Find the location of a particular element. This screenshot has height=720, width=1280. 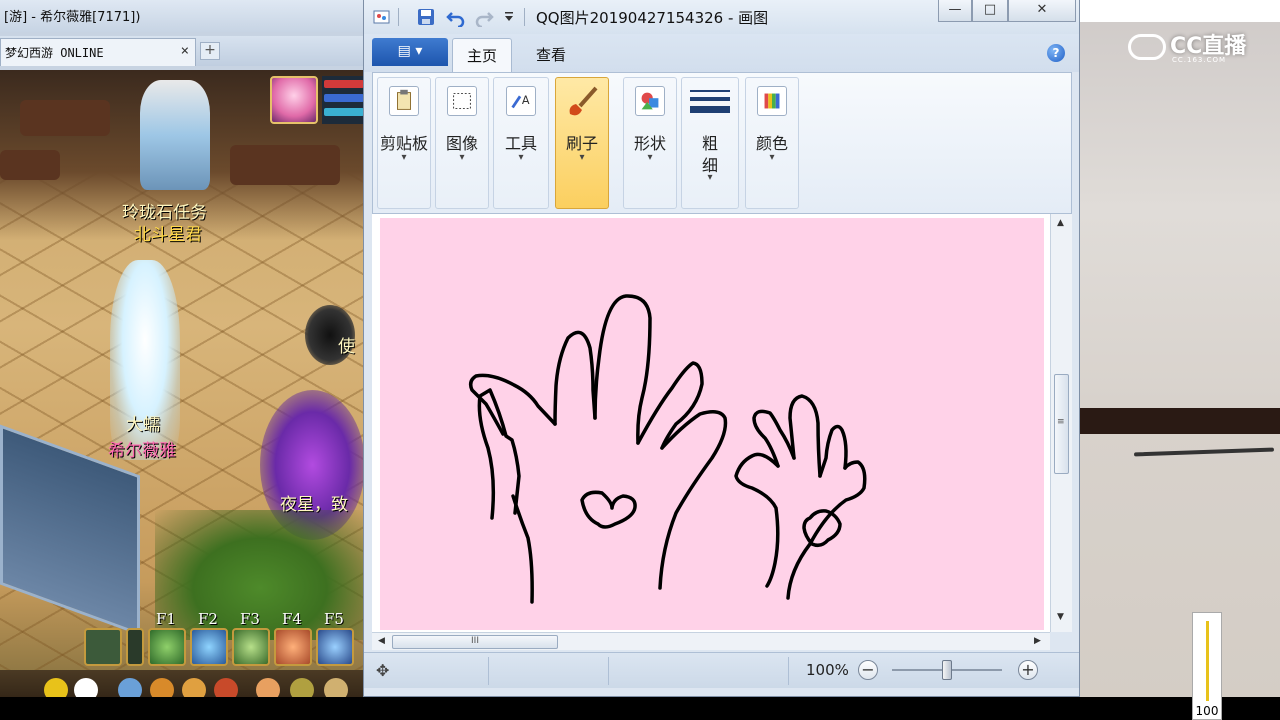

skill-slot-f5 is located at coordinates (335, 647).